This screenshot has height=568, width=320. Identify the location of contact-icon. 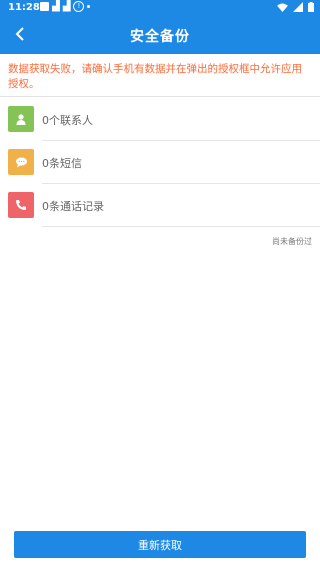
(21, 119).